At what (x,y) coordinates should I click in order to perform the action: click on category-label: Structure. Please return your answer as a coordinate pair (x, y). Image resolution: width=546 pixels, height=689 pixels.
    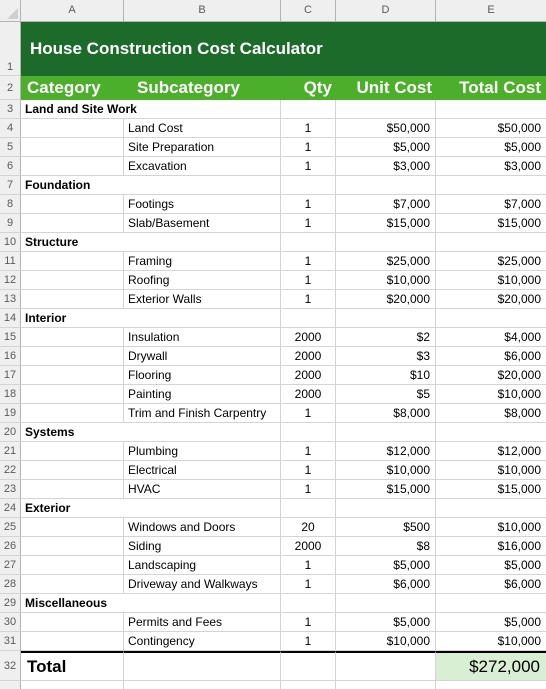
    Looking at the image, I should click on (151, 242).